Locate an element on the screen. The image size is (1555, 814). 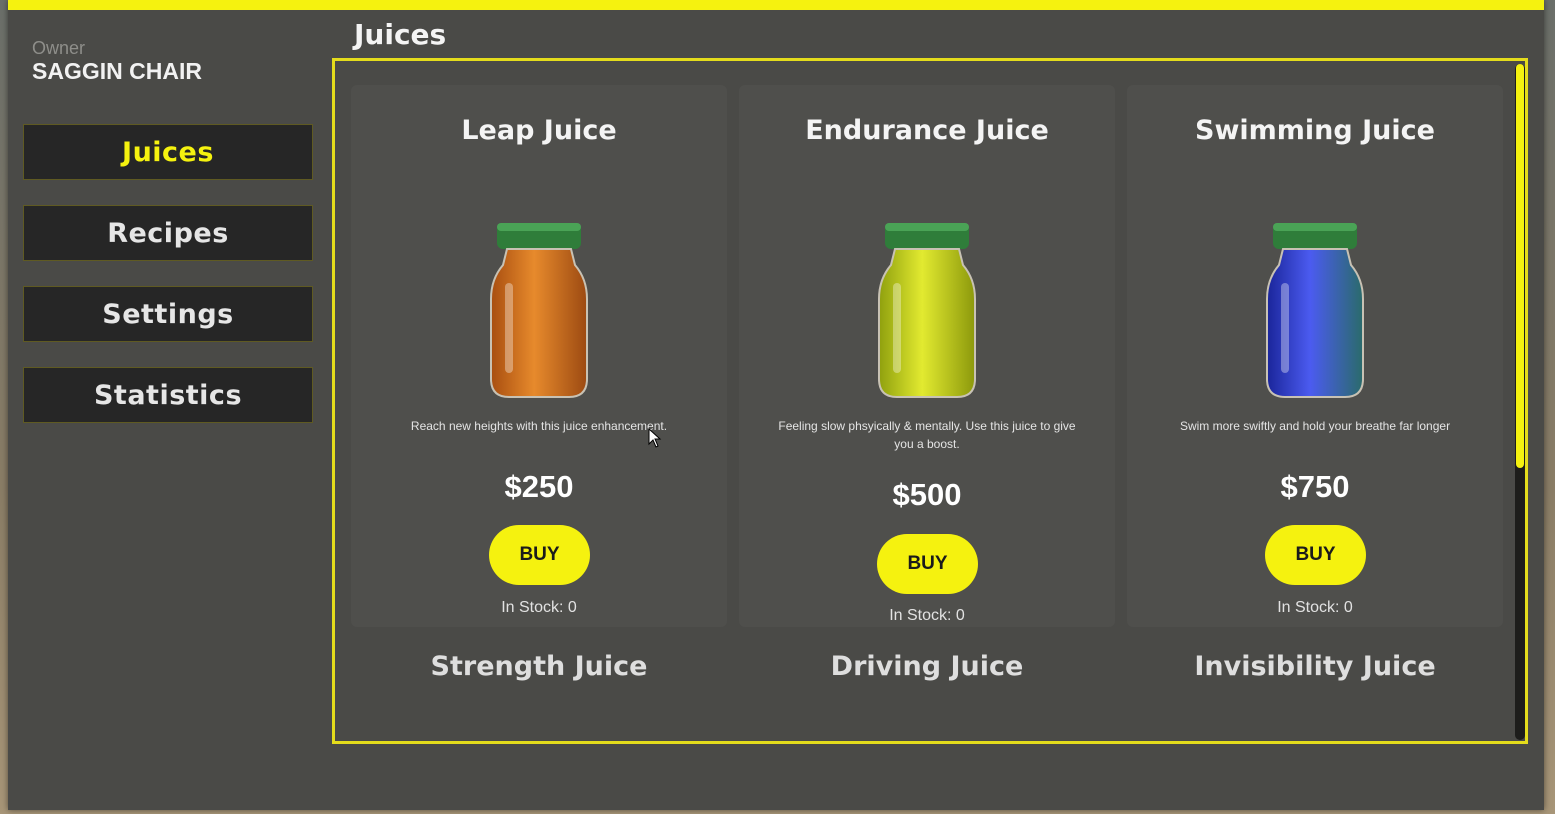
blue-juice-jar-icon is located at coordinates (1315, 310).